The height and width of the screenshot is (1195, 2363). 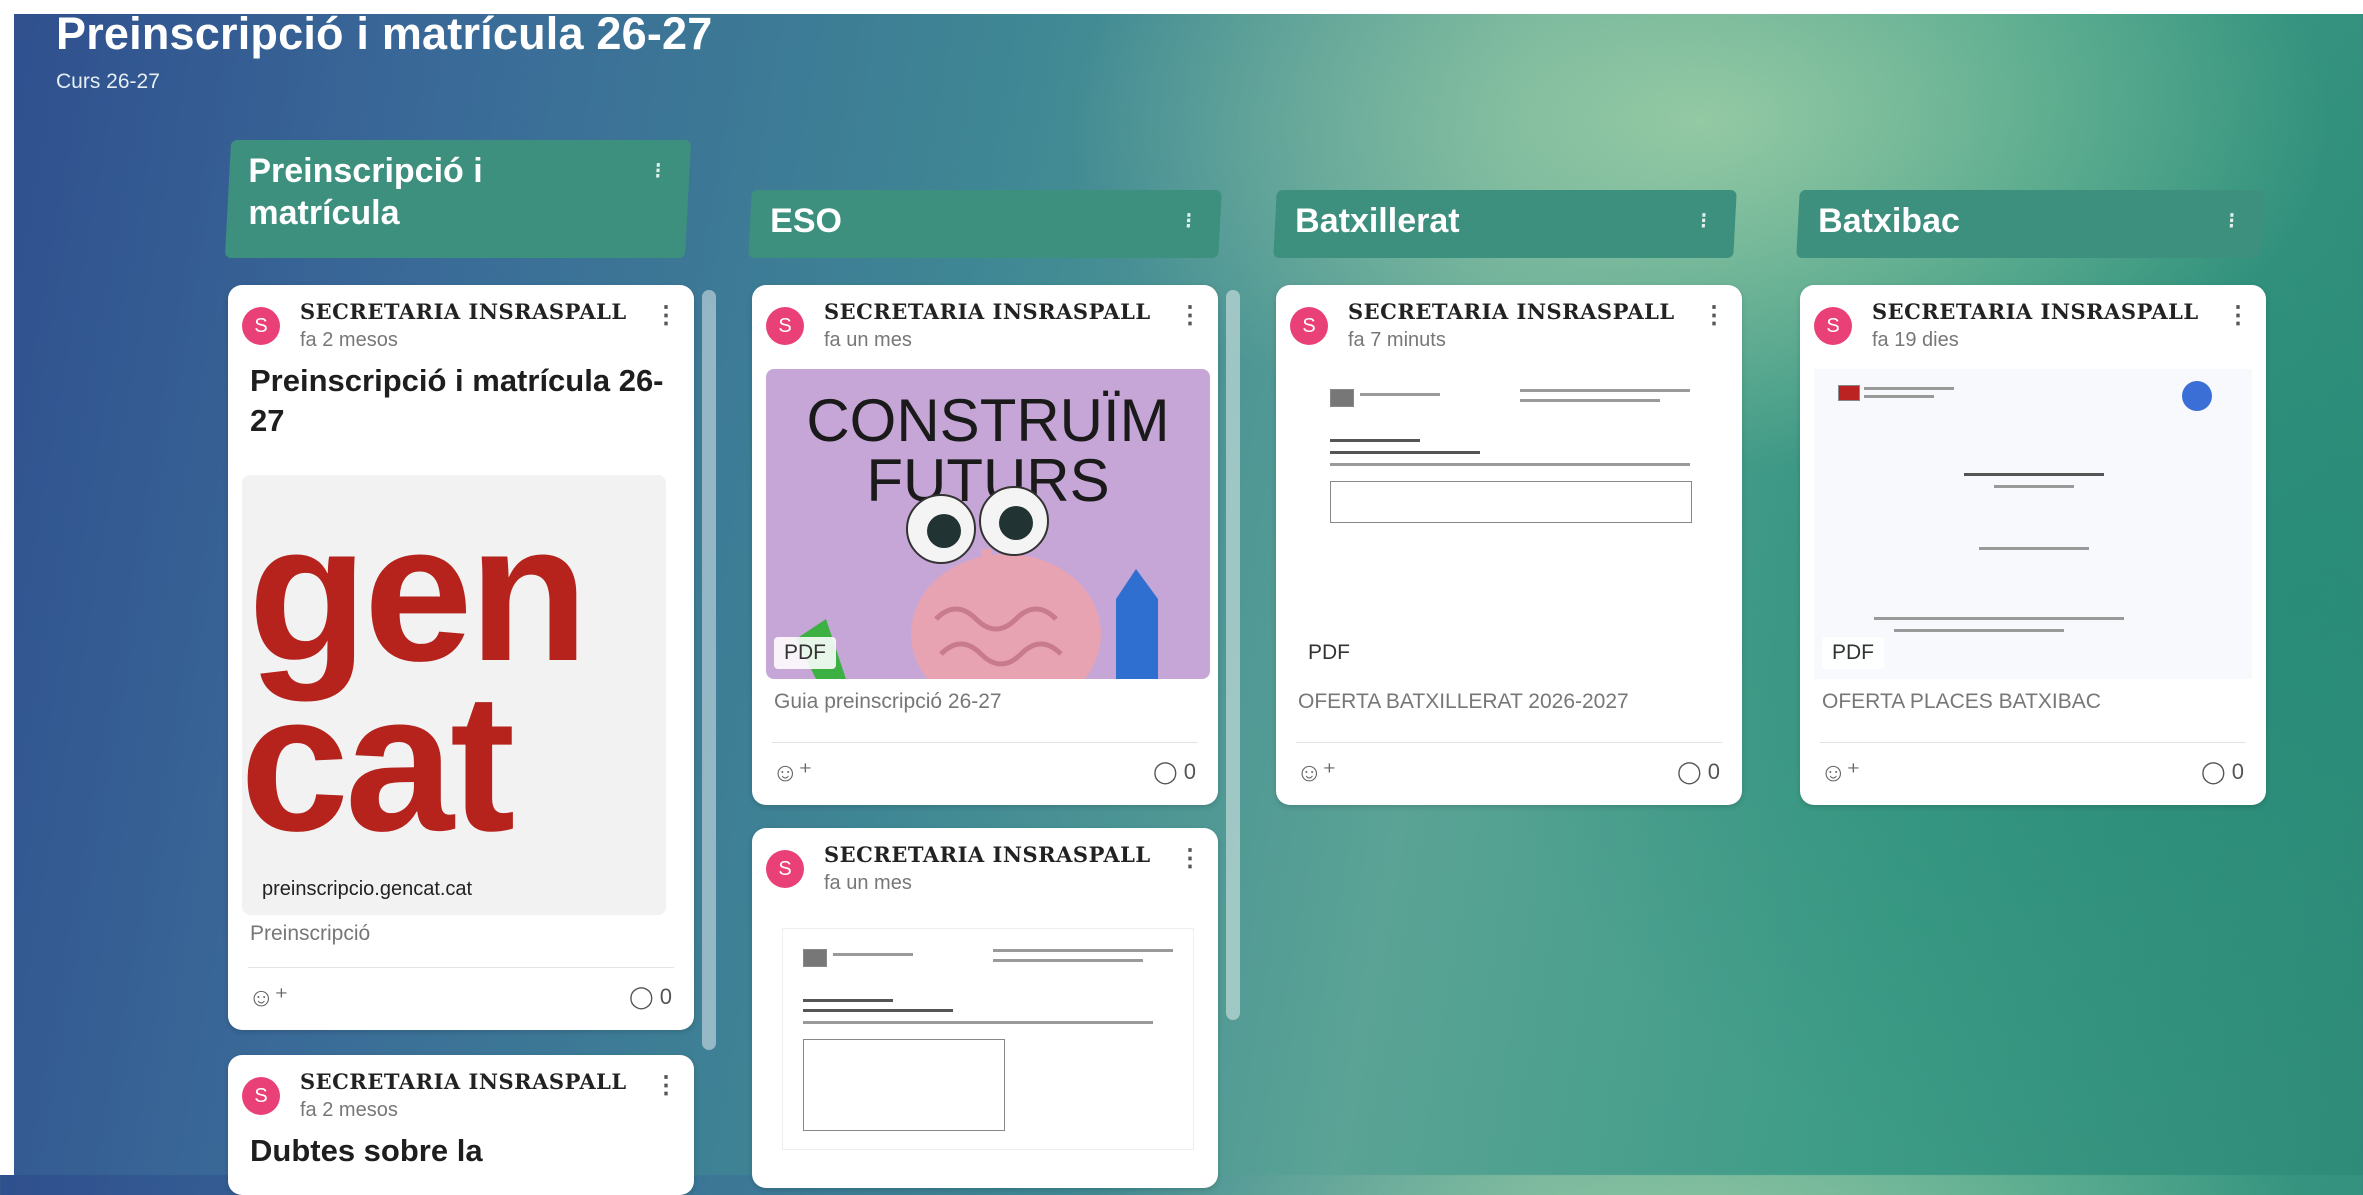 I want to click on column-title: Batxillerat, so click(x=1377, y=221).